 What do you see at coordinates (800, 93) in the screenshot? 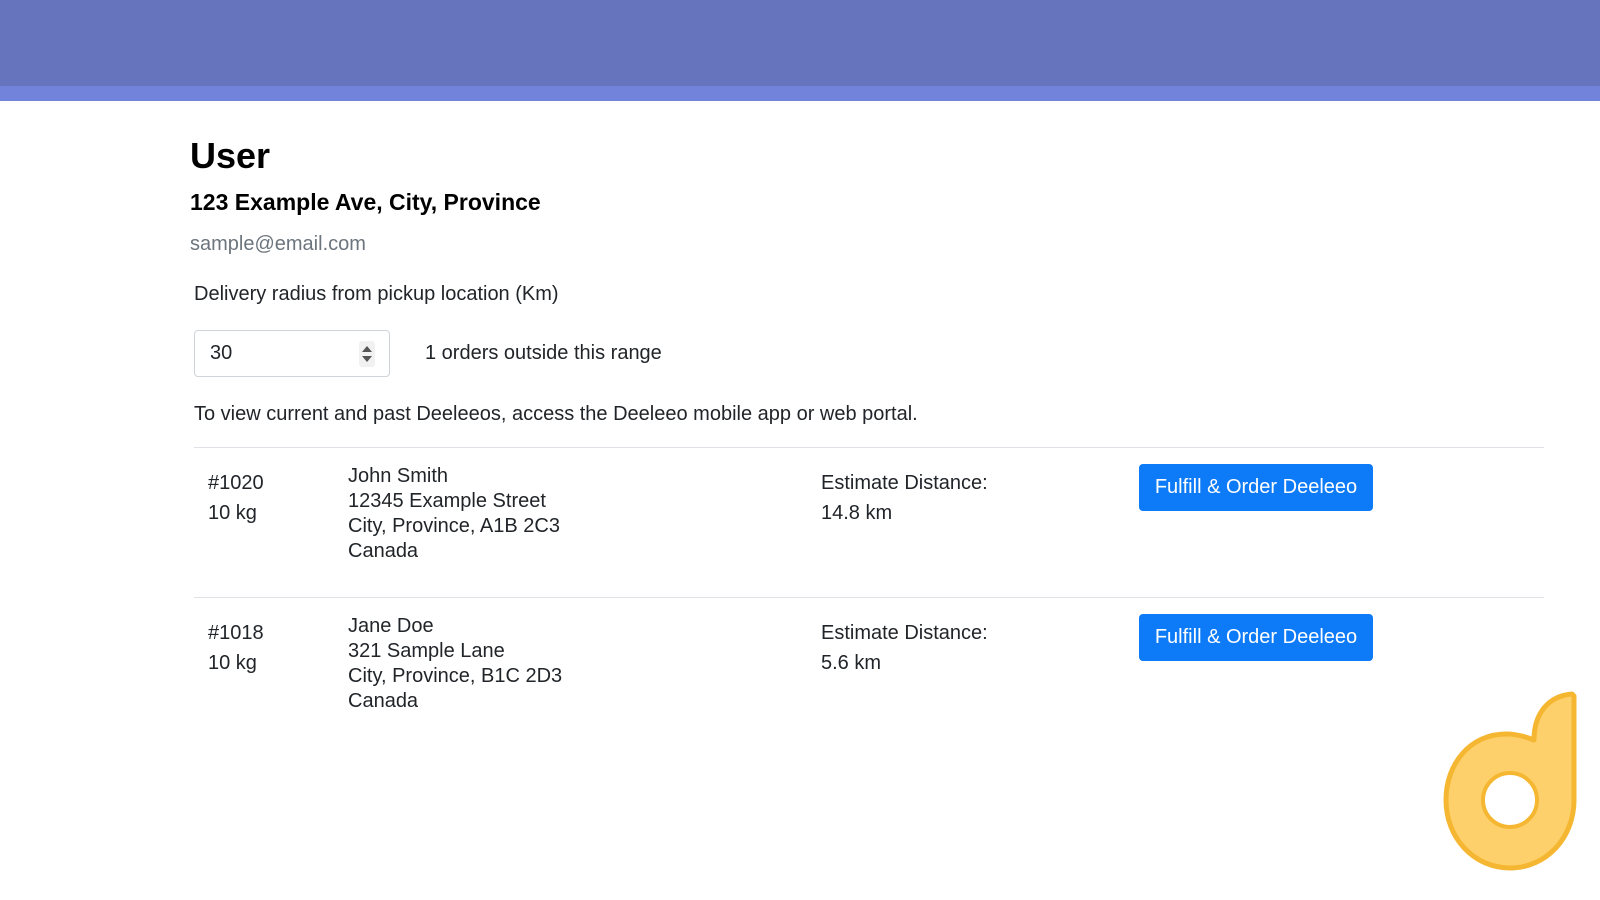
I see `top-banner-strip` at bounding box center [800, 93].